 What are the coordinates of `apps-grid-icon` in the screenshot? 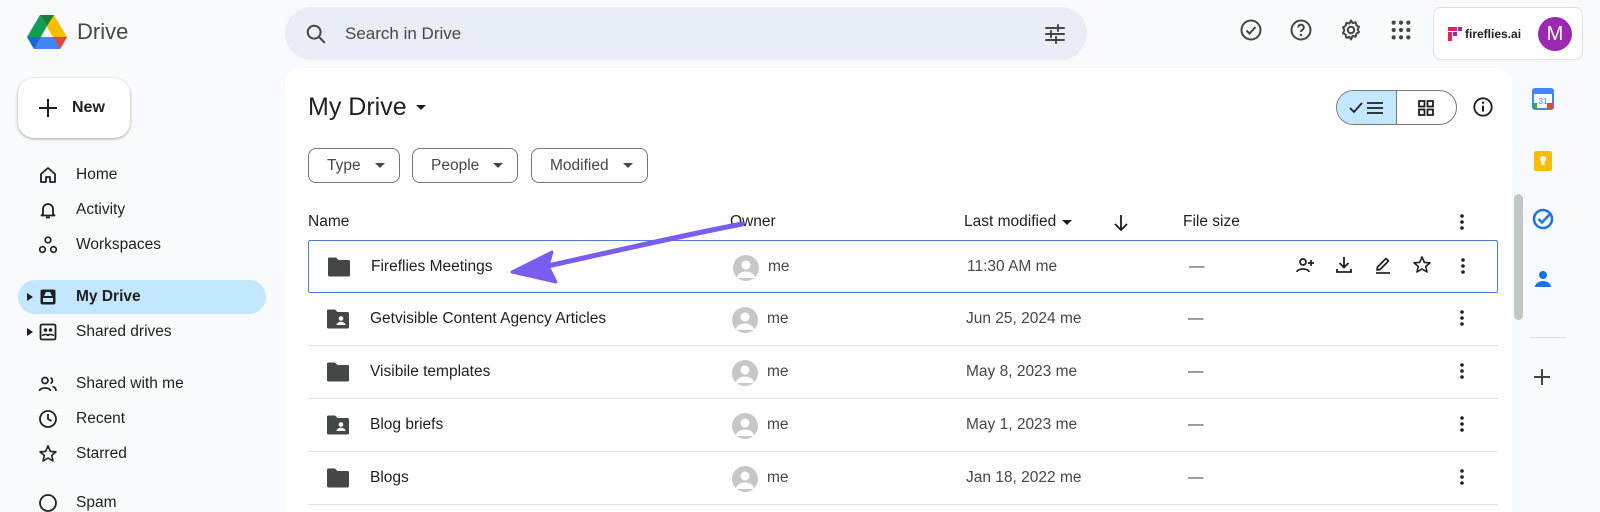 It's located at (1401, 30).